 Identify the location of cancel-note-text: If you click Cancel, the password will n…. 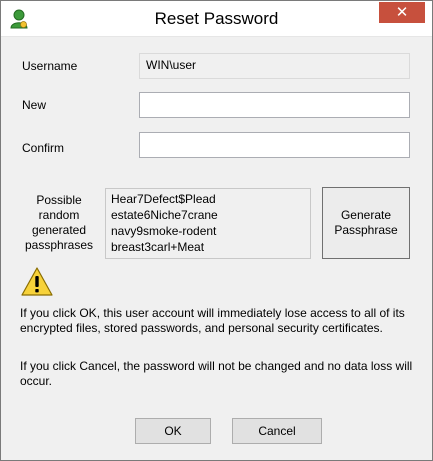
(216, 373).